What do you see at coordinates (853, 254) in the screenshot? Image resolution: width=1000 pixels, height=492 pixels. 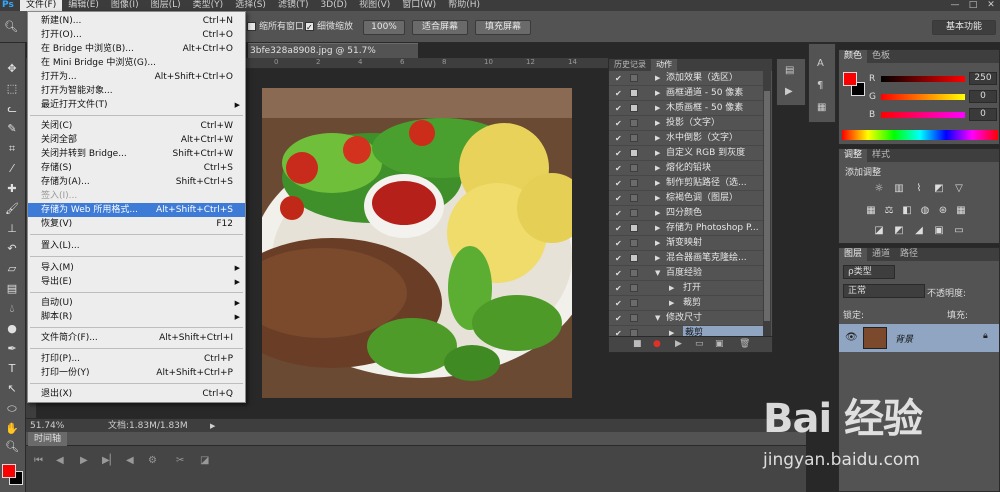 I see `tab-layers: 图层` at bounding box center [853, 254].